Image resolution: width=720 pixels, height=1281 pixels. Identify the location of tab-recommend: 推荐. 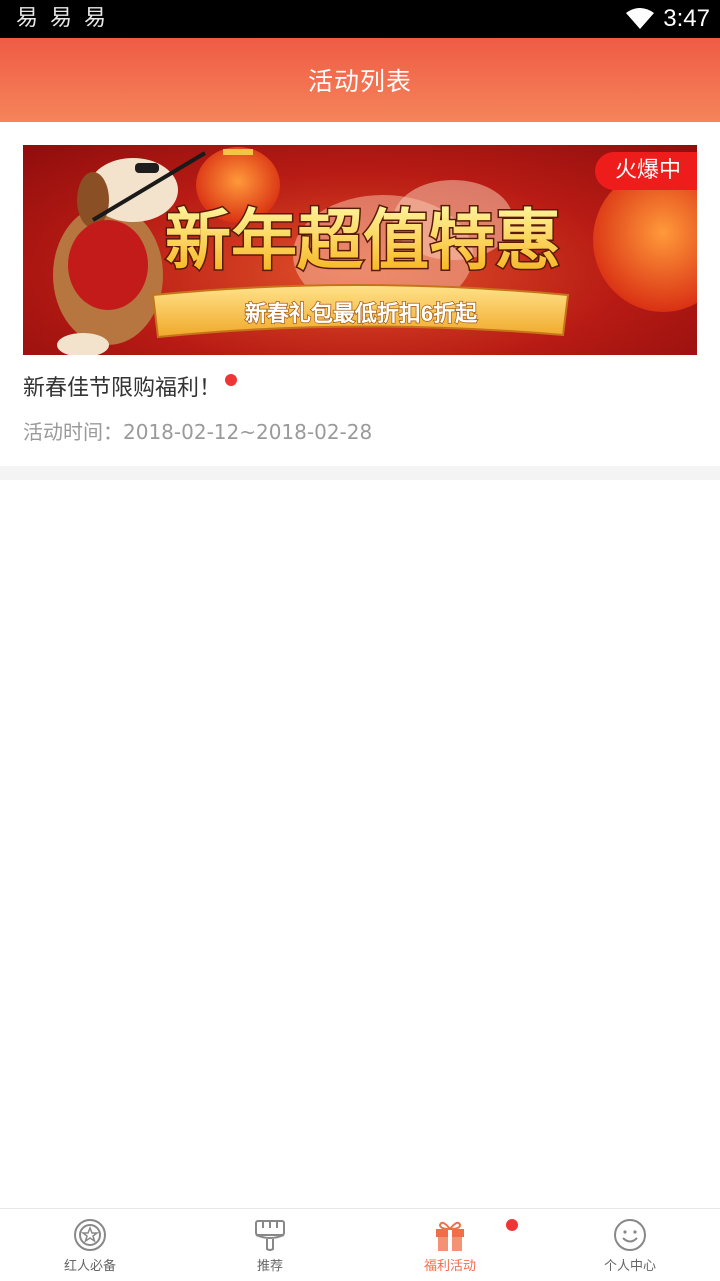
(270, 1245).